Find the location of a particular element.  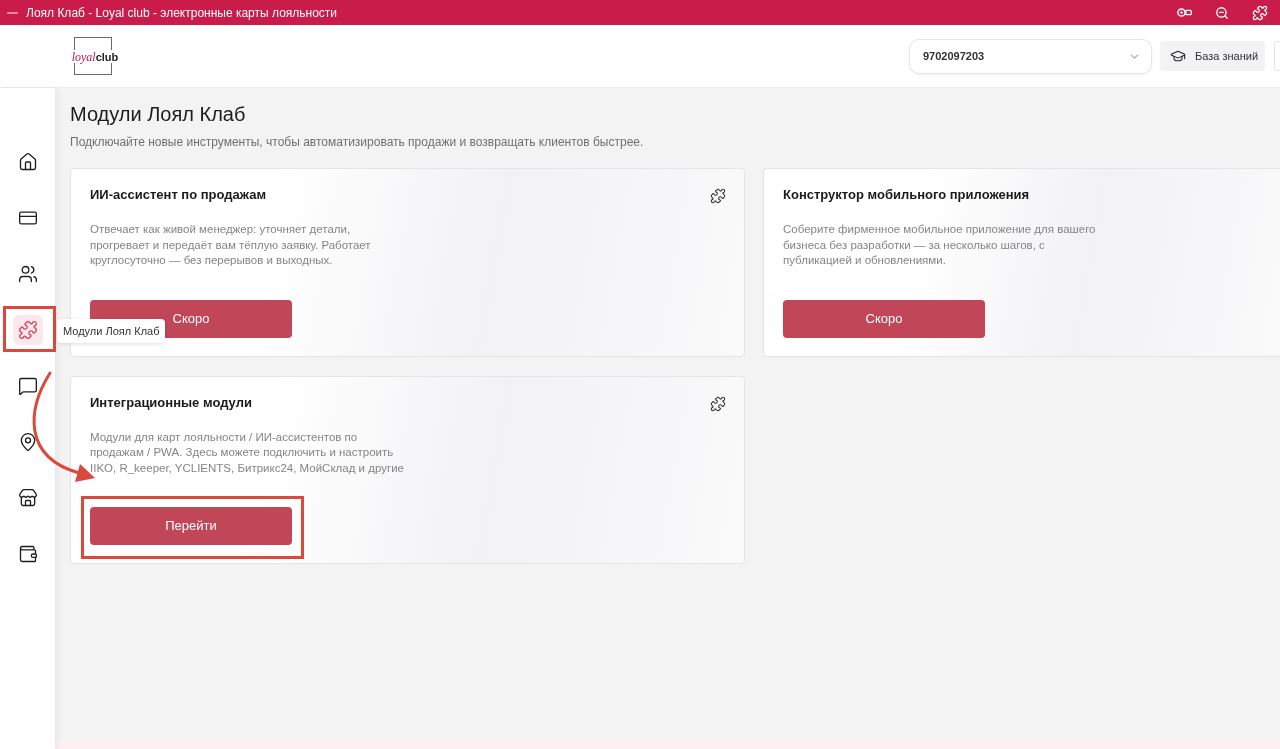

store-icon is located at coordinates (27, 498).